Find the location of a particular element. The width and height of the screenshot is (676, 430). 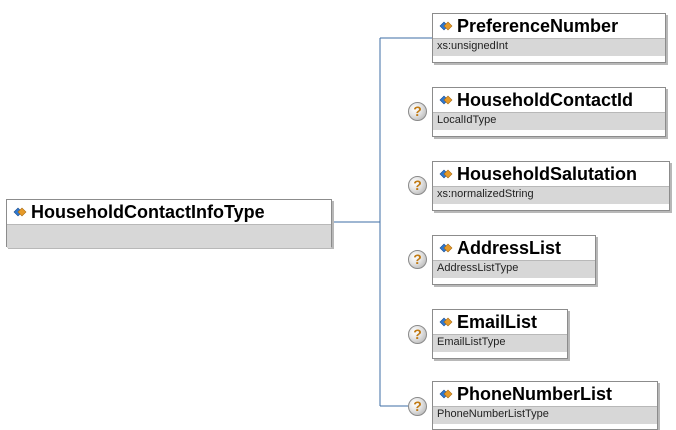

child-node-email-list: EmailList EmailListType is located at coordinates (500, 334).